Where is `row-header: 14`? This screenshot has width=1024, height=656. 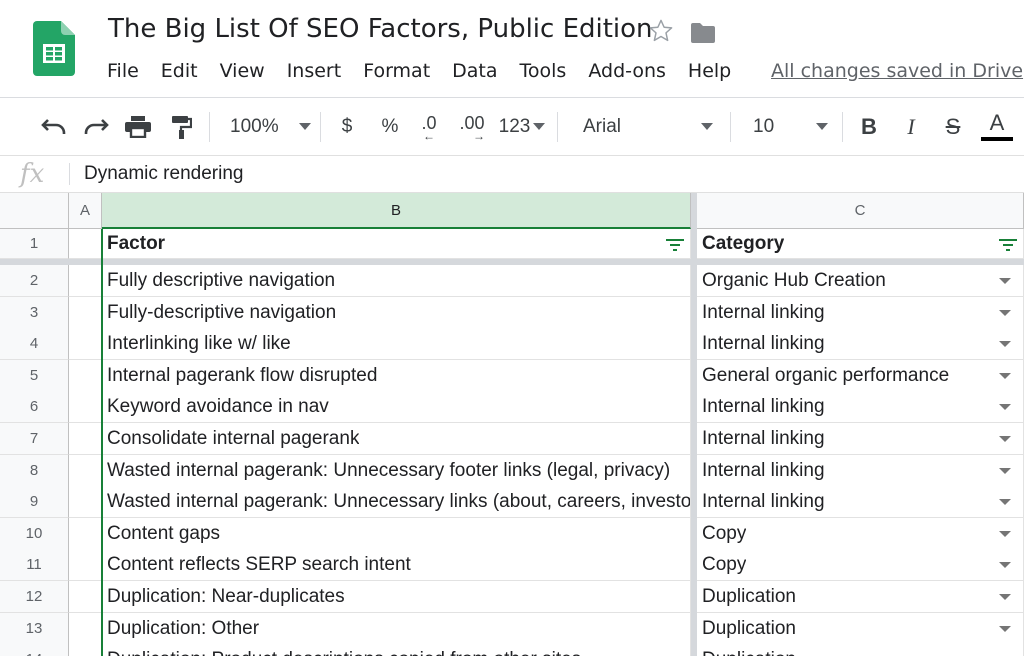
row-header: 14 is located at coordinates (34, 650).